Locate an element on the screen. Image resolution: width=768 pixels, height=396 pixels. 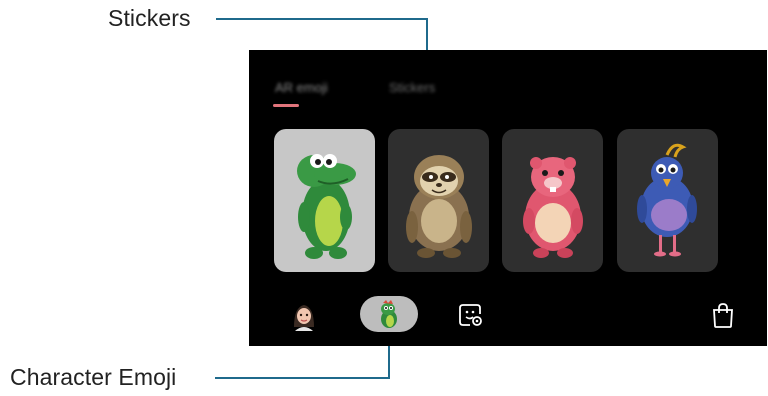
tab-selected-indicator is located at coordinates (286, 105).